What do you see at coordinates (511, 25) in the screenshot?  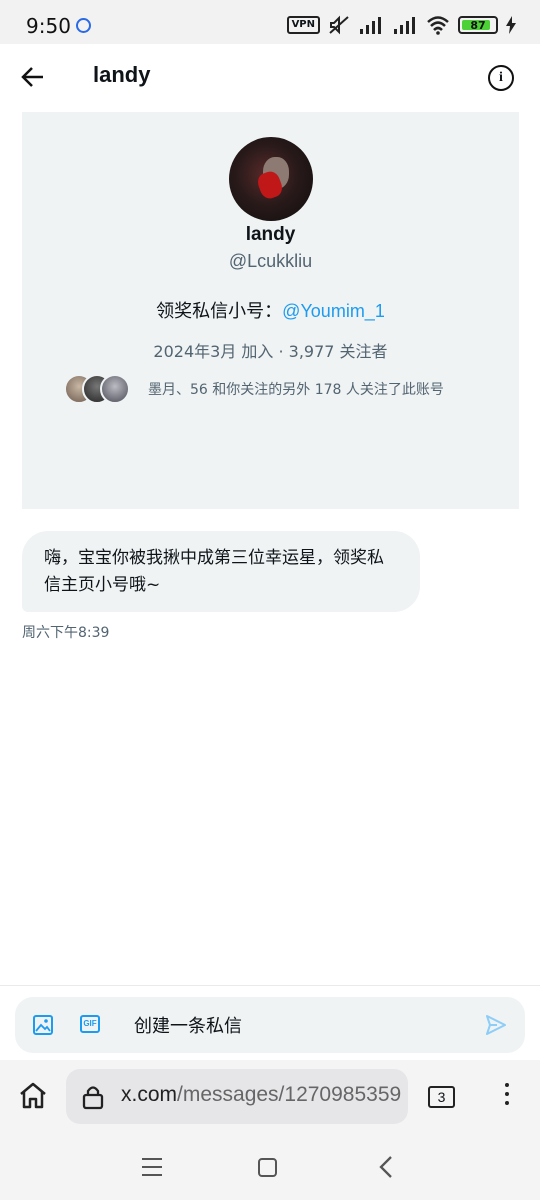 I see `charging-icon` at bounding box center [511, 25].